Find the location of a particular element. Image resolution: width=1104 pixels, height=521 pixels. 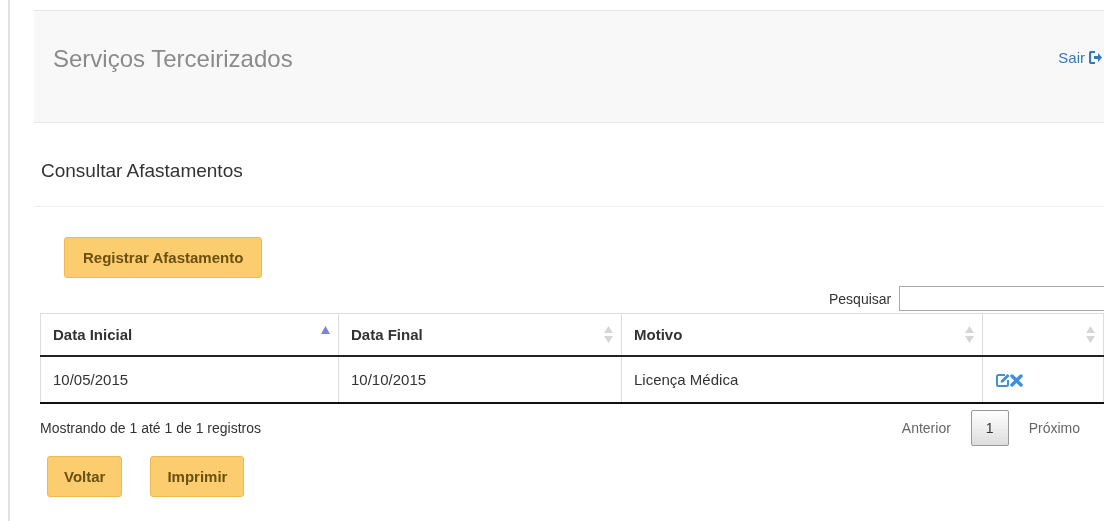

print-button: Imprimir is located at coordinates (197, 476).